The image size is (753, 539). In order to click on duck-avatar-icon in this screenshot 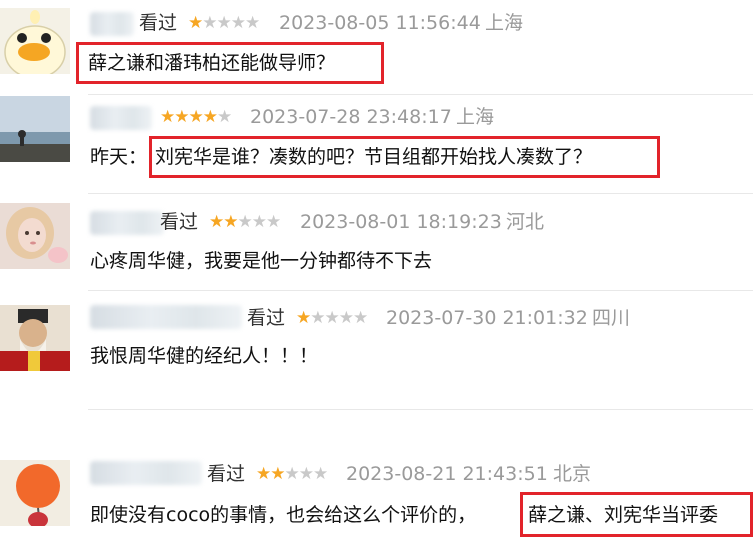, I will do `click(35, 41)`.